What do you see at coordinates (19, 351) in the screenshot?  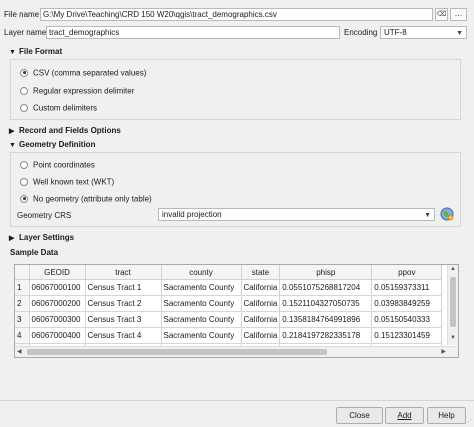 I see `scroll-left-icon: ◀` at bounding box center [19, 351].